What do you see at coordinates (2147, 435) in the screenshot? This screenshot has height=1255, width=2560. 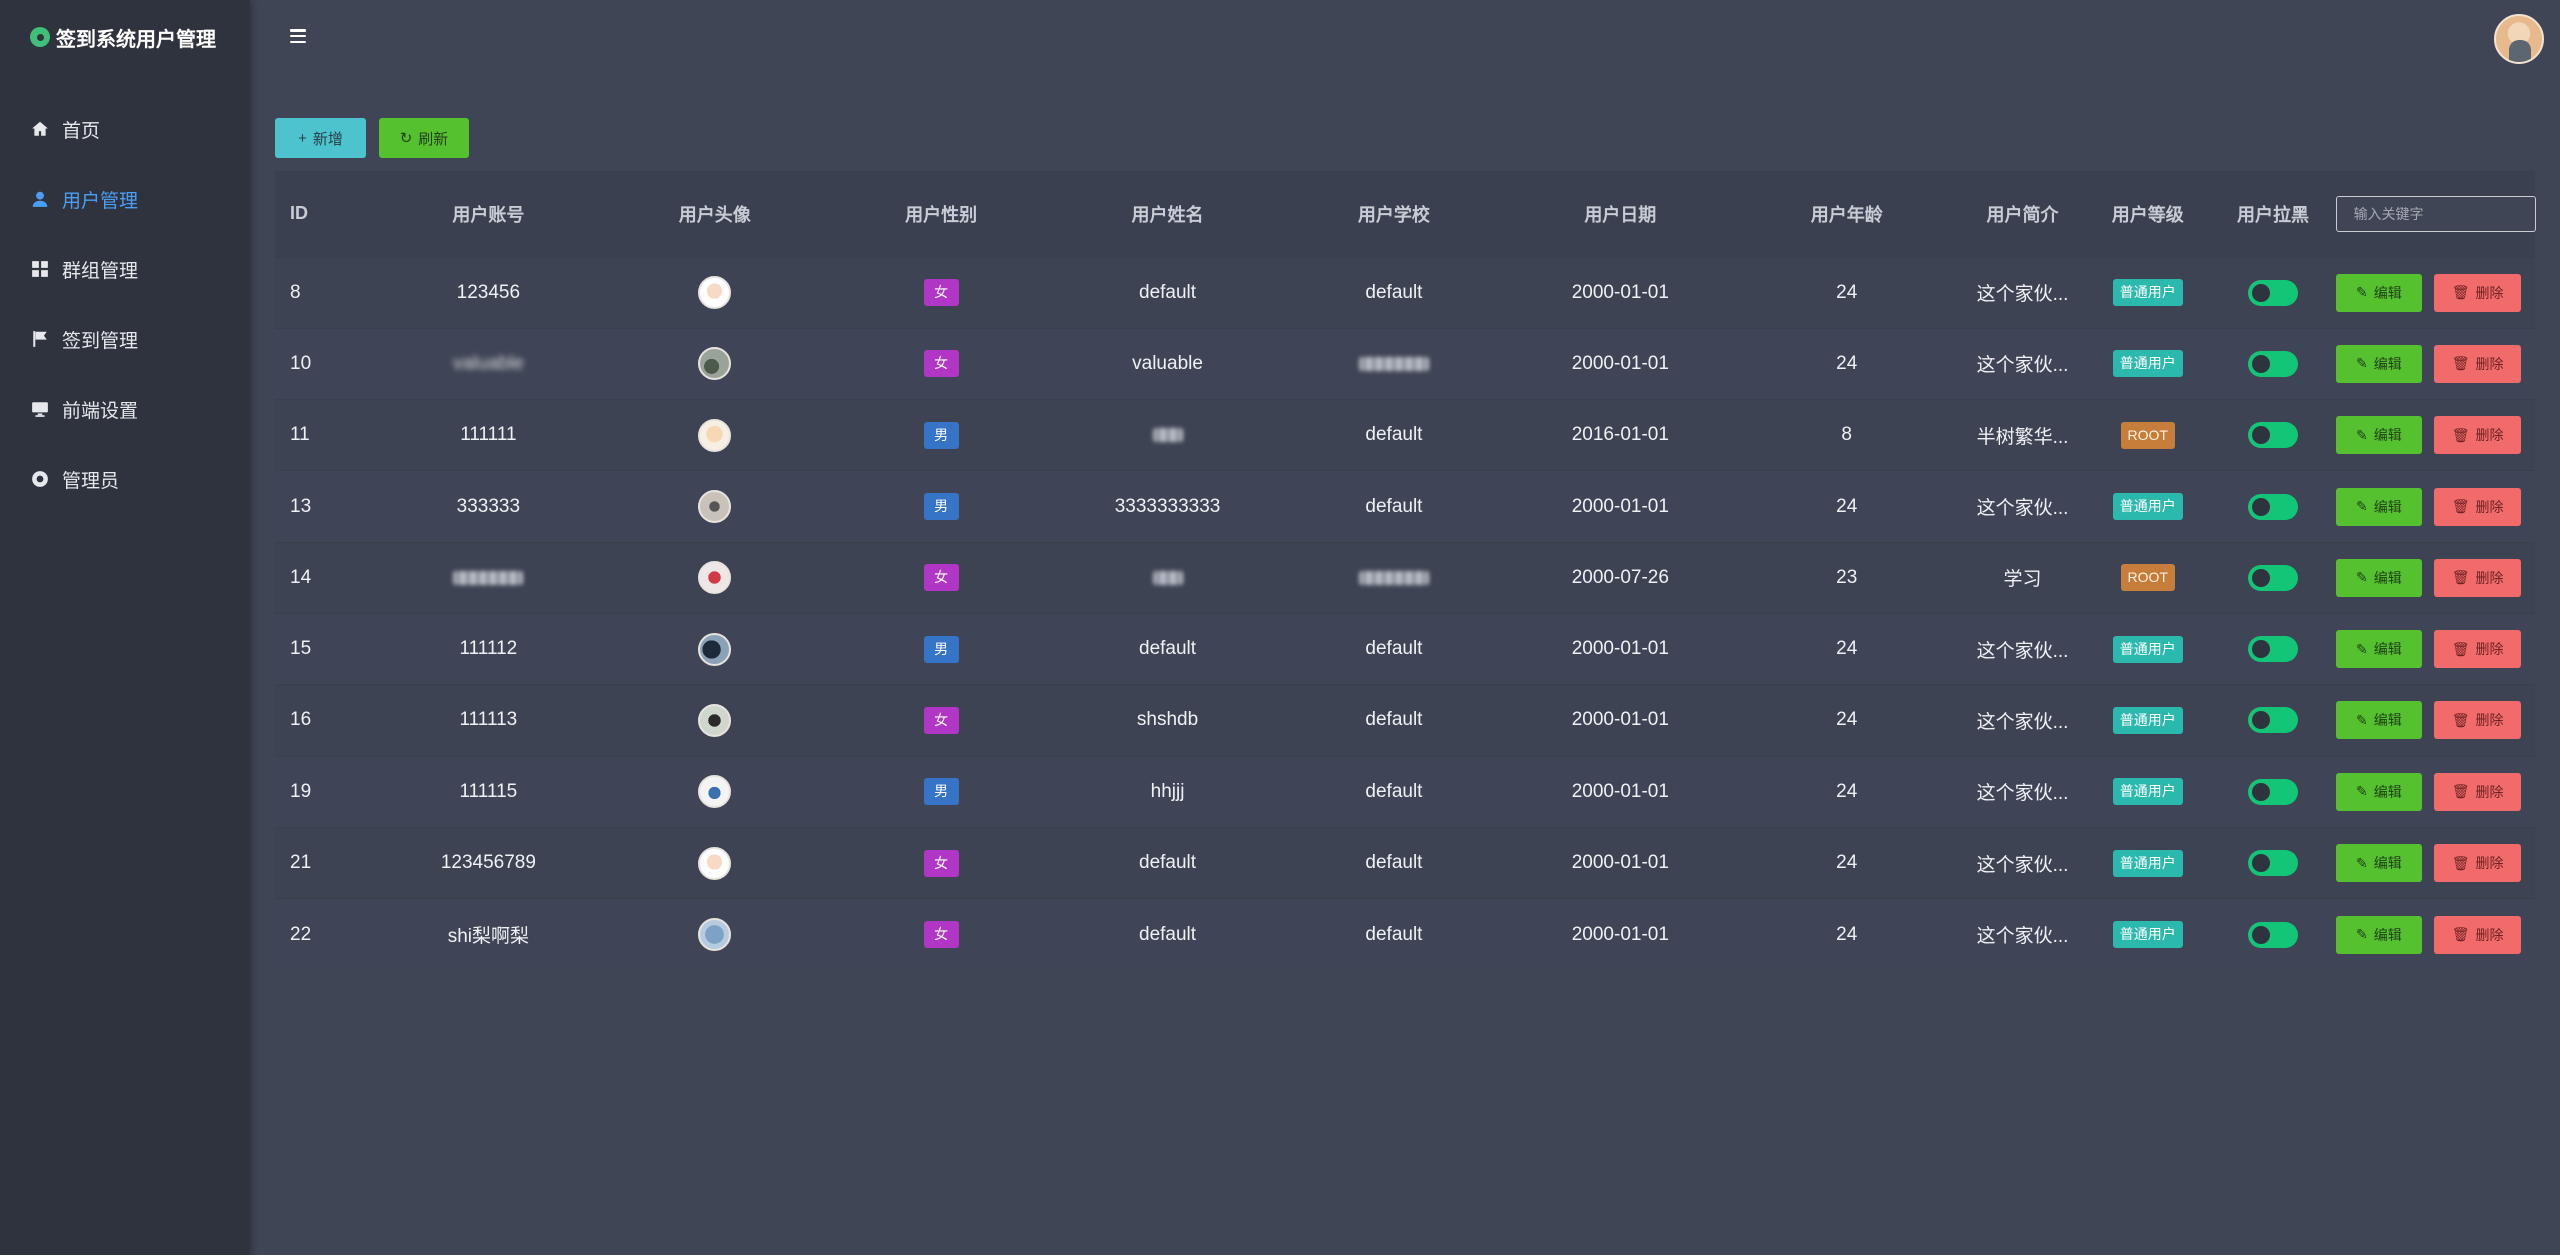 I see `cell-level: ROOT` at bounding box center [2147, 435].